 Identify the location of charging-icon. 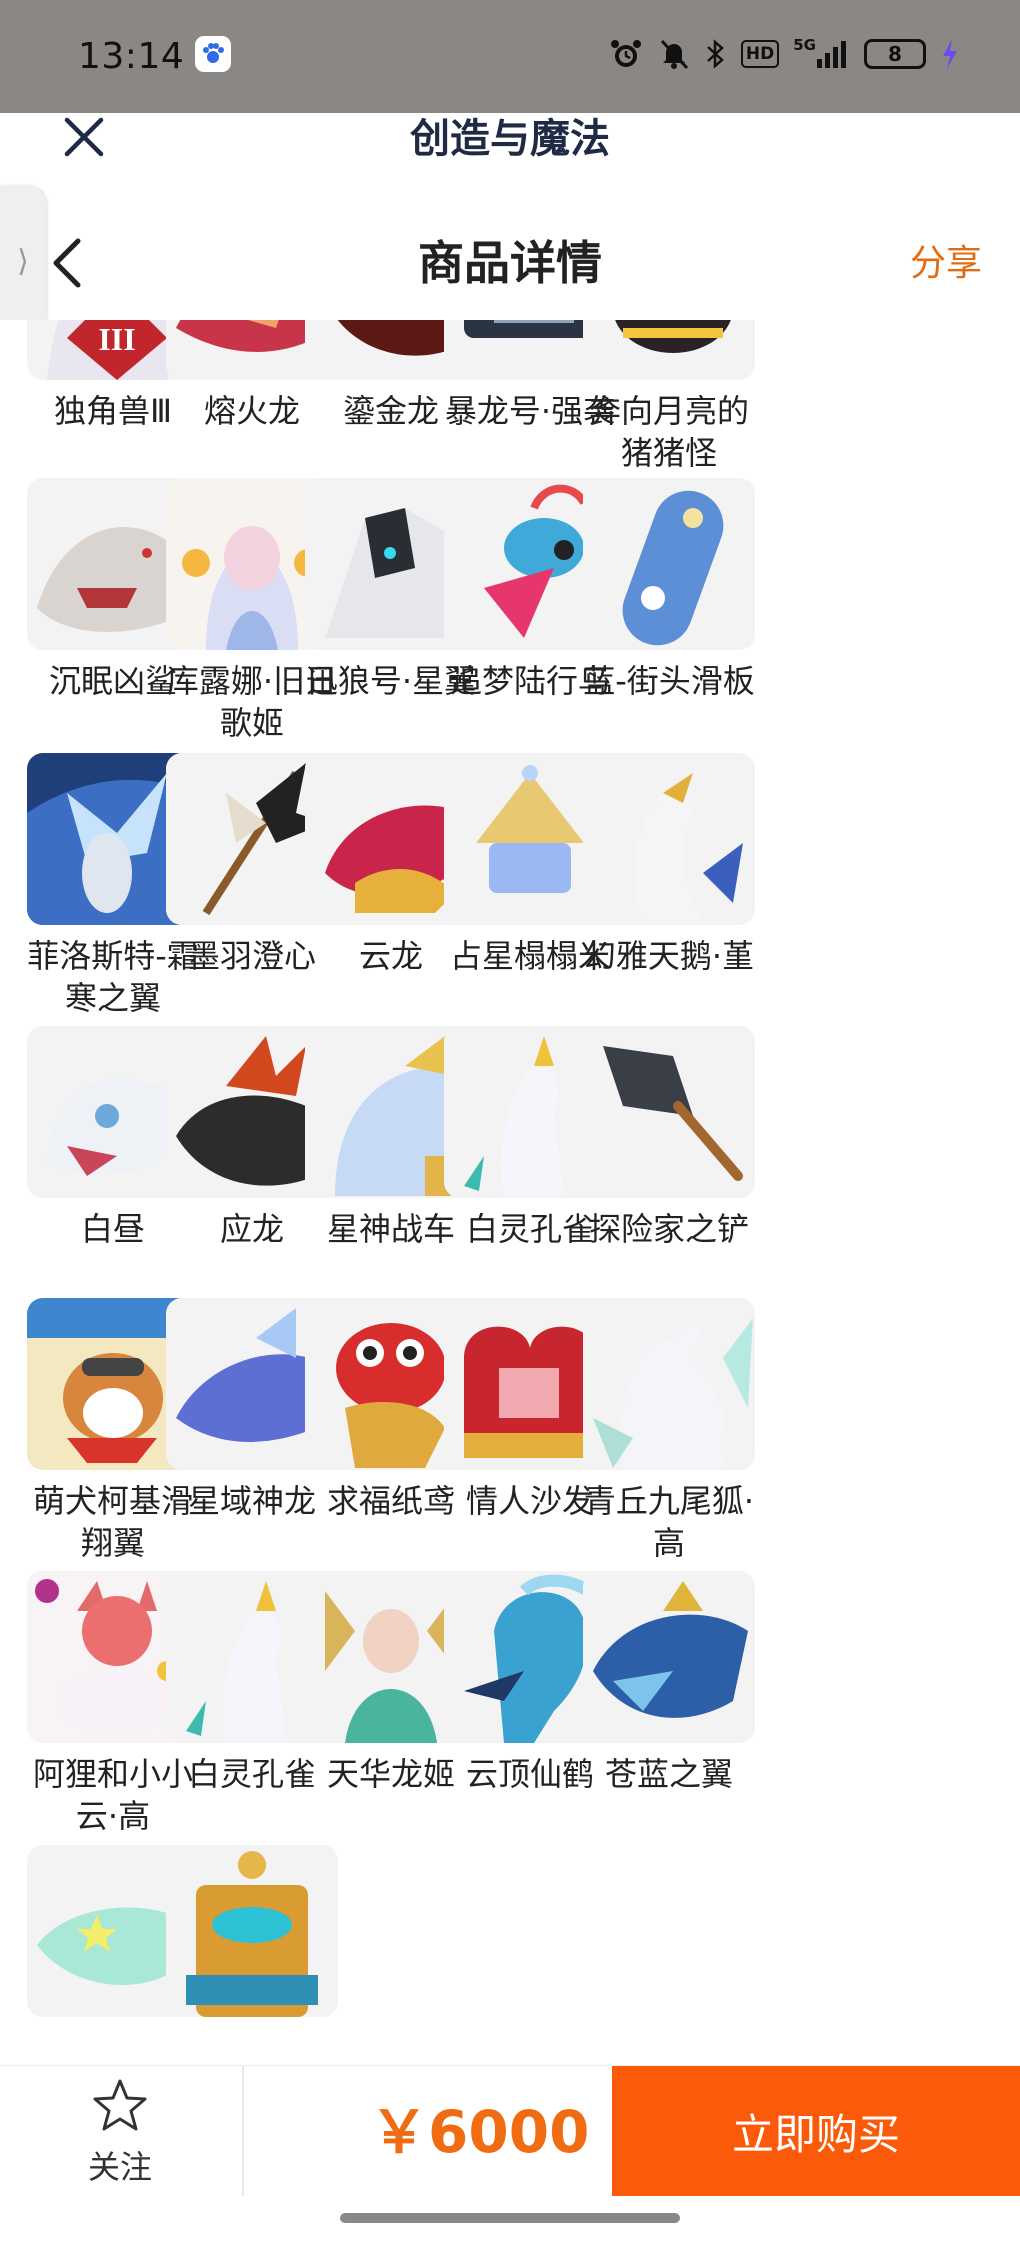
(950, 54).